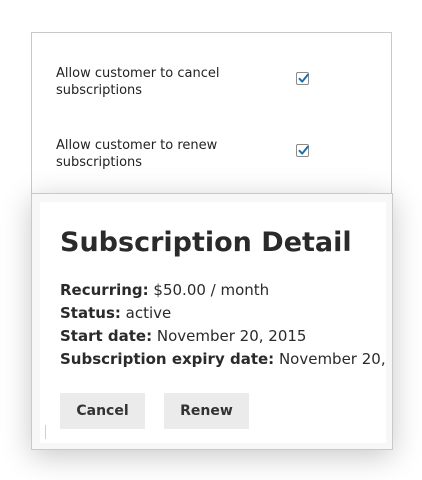 This screenshot has width=422, height=480. Describe the element at coordinates (229, 336) in the screenshot. I see `field-start-date-value: November 20, 2015` at that location.